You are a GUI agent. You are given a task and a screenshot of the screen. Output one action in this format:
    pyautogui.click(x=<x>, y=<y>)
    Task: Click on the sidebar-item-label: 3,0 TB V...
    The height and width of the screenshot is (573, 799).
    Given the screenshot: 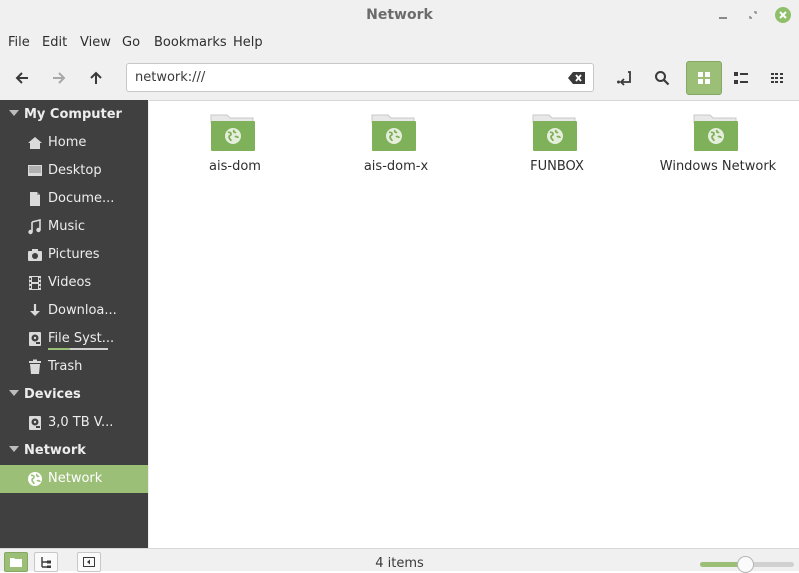 What is the action you would take?
    pyautogui.click(x=81, y=422)
    